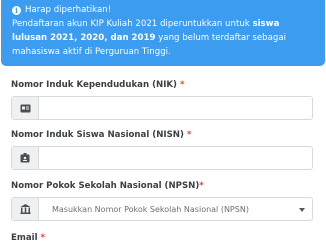 This screenshot has width=326, height=245. I want to click on nisn-required-mark: *, so click(189, 135).